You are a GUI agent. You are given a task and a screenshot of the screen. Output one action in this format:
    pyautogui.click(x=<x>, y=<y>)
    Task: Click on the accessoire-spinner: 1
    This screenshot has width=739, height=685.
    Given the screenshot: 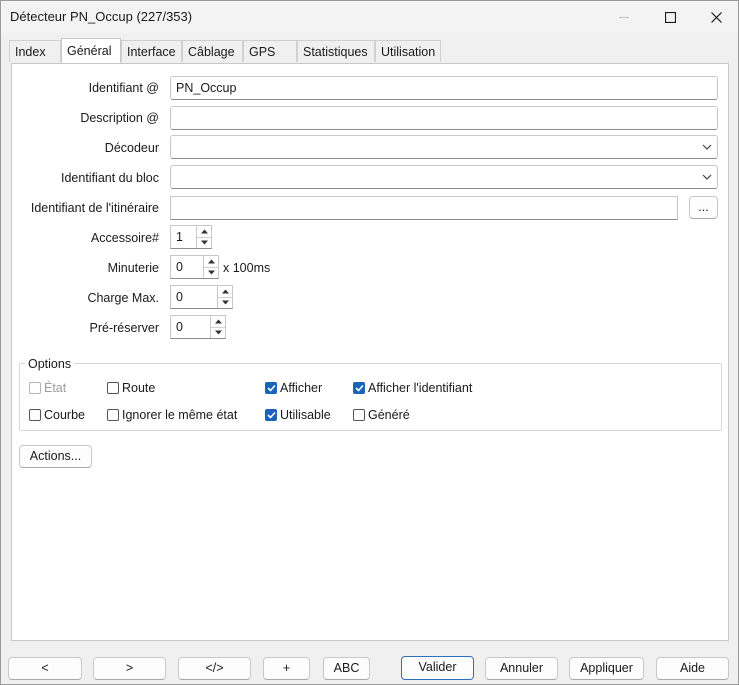 What is the action you would take?
    pyautogui.click(x=191, y=237)
    